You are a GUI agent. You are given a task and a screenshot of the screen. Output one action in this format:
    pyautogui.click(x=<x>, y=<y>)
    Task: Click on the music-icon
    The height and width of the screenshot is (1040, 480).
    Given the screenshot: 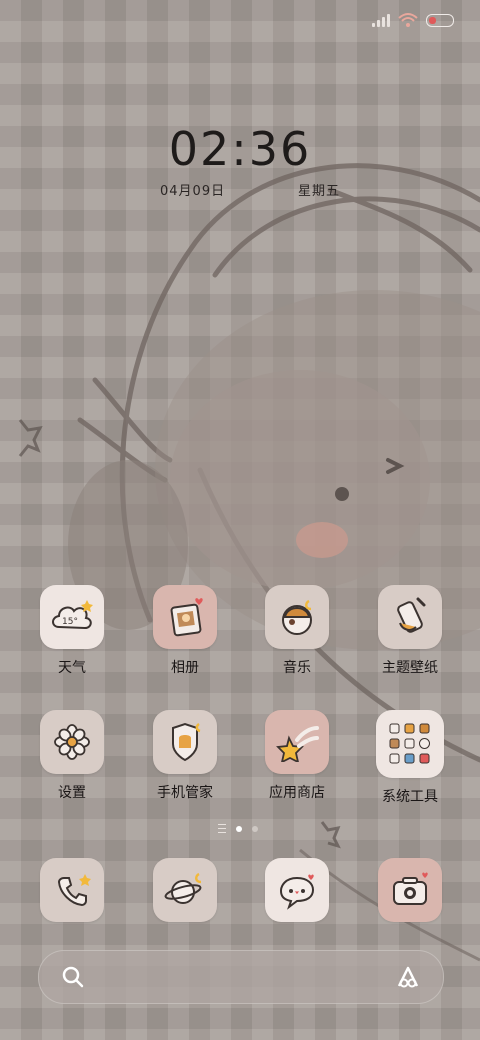 What is the action you would take?
    pyautogui.click(x=297, y=617)
    